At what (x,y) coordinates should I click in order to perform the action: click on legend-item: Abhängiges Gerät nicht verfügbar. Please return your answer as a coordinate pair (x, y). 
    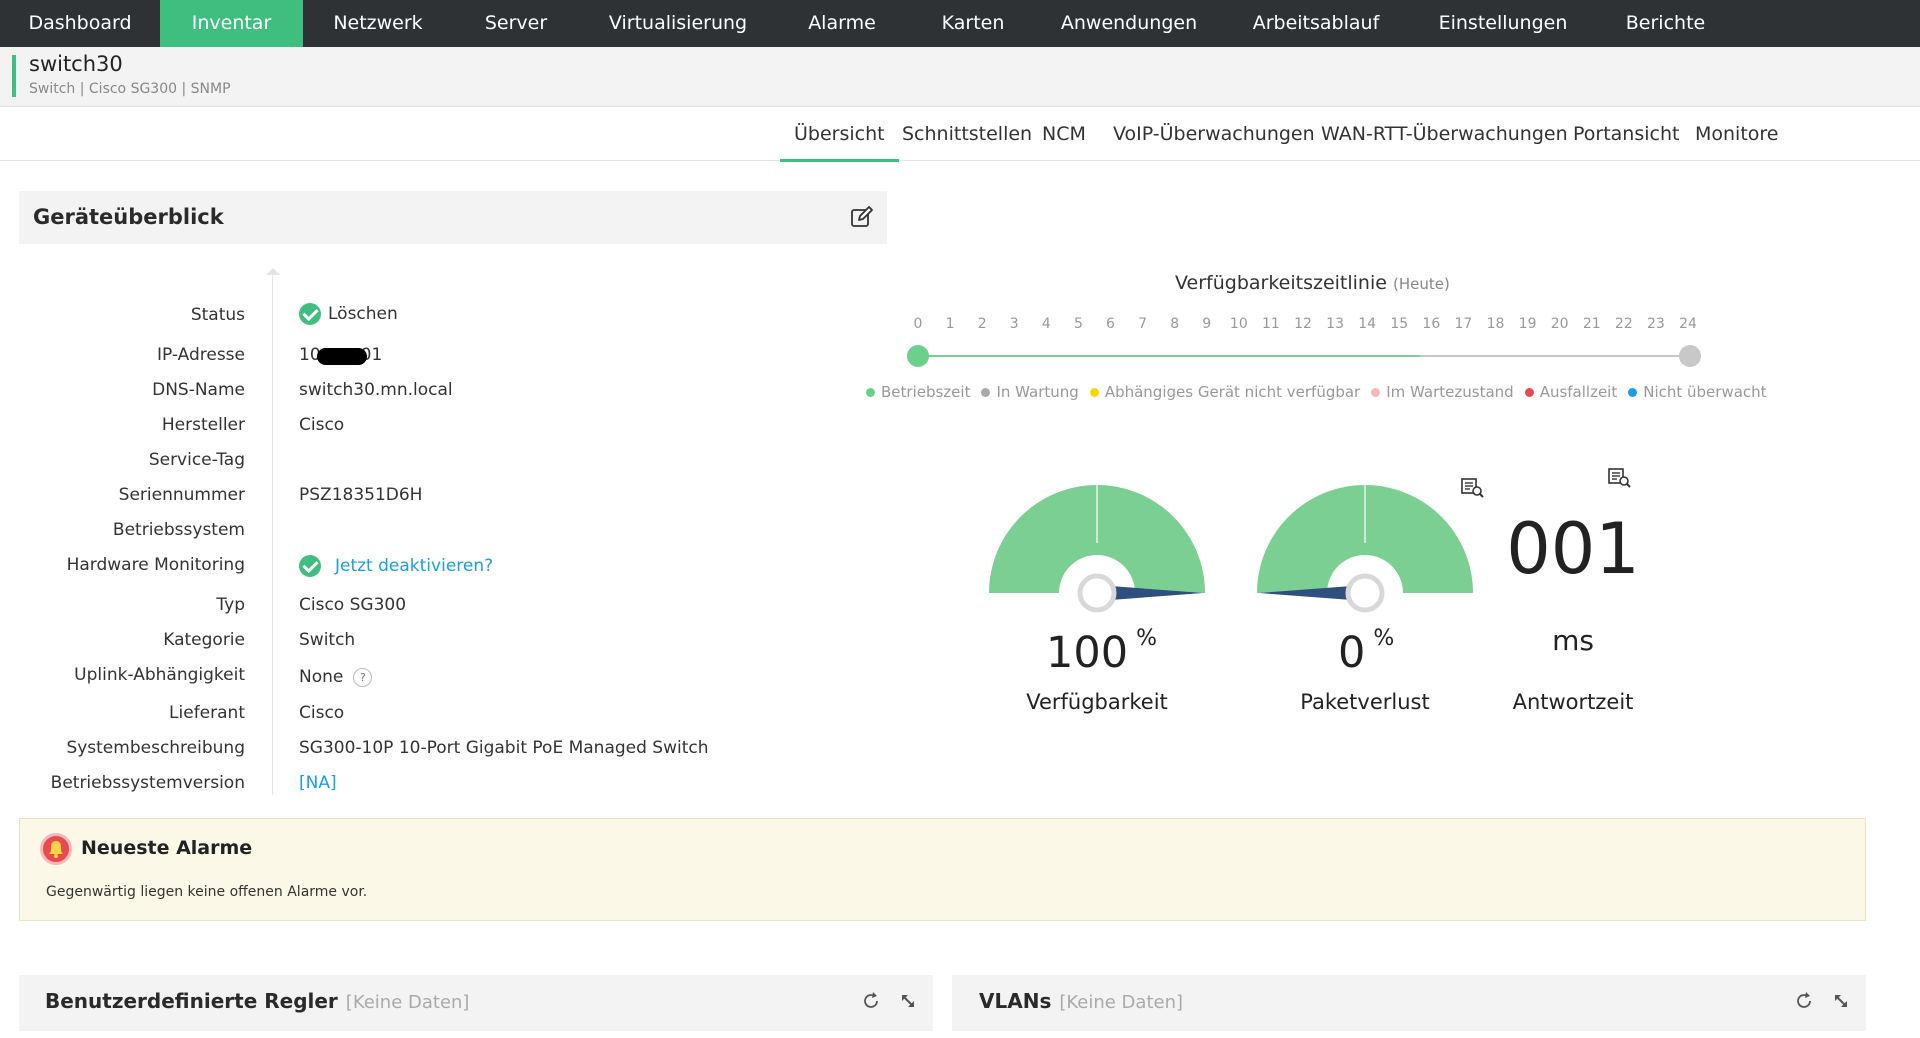
    Looking at the image, I should click on (1225, 392).